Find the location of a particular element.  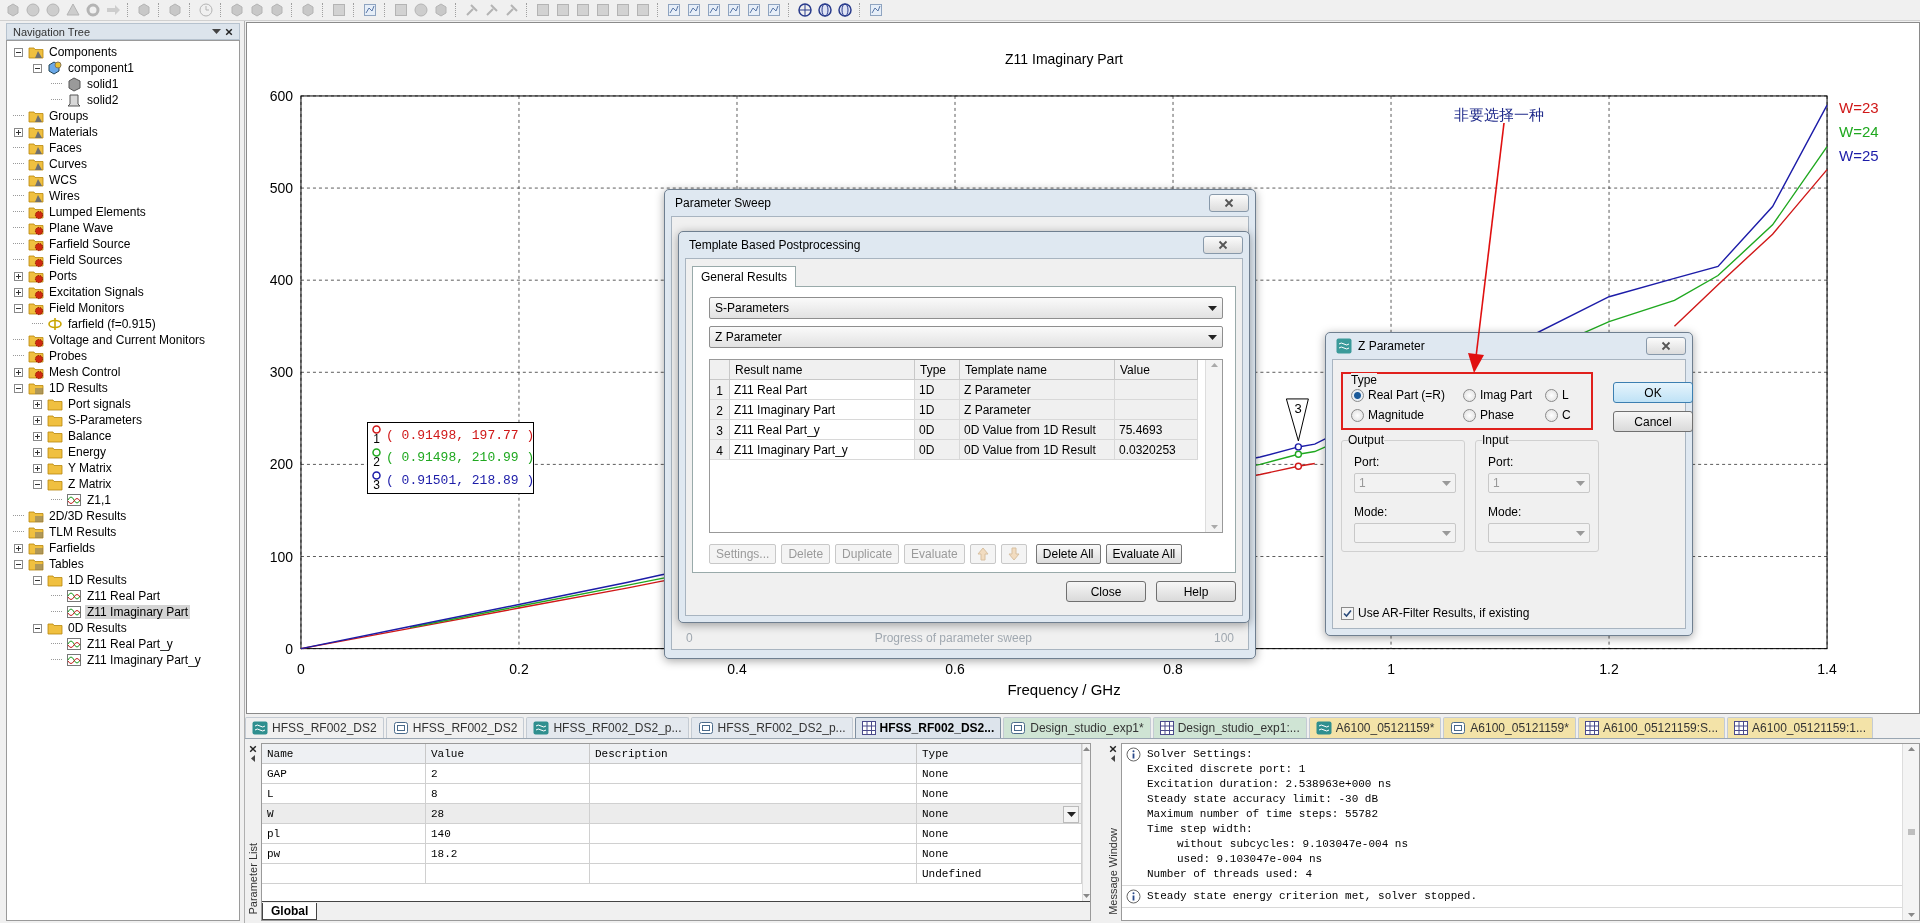

tree-item: Faces is located at coordinates (65, 148).